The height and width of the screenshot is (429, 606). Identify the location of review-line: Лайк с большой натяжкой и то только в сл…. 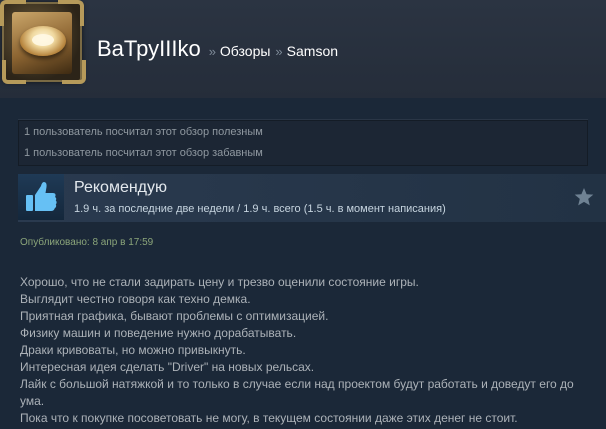
(297, 392).